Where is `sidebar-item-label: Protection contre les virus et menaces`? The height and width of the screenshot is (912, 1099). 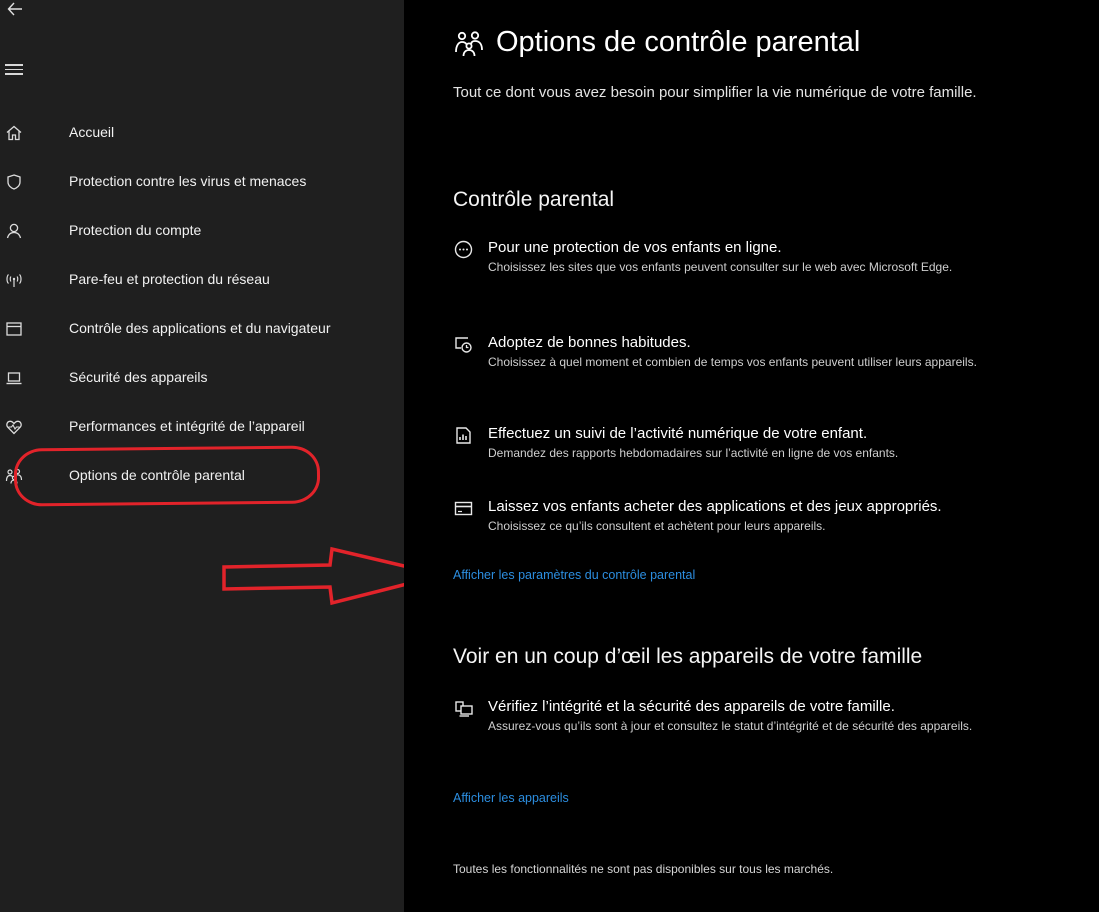
sidebar-item-label: Protection contre les virus et menaces is located at coordinates (188, 181).